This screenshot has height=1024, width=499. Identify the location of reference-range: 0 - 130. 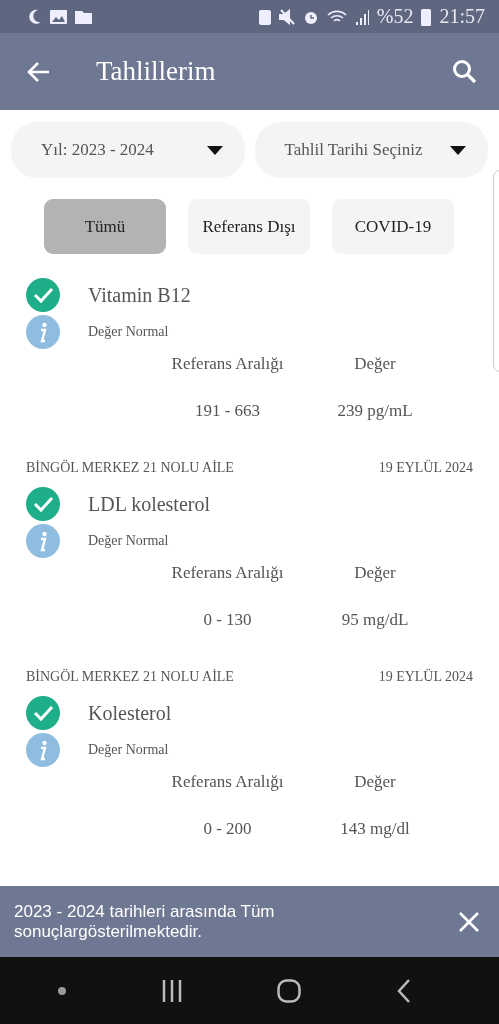
(227, 620).